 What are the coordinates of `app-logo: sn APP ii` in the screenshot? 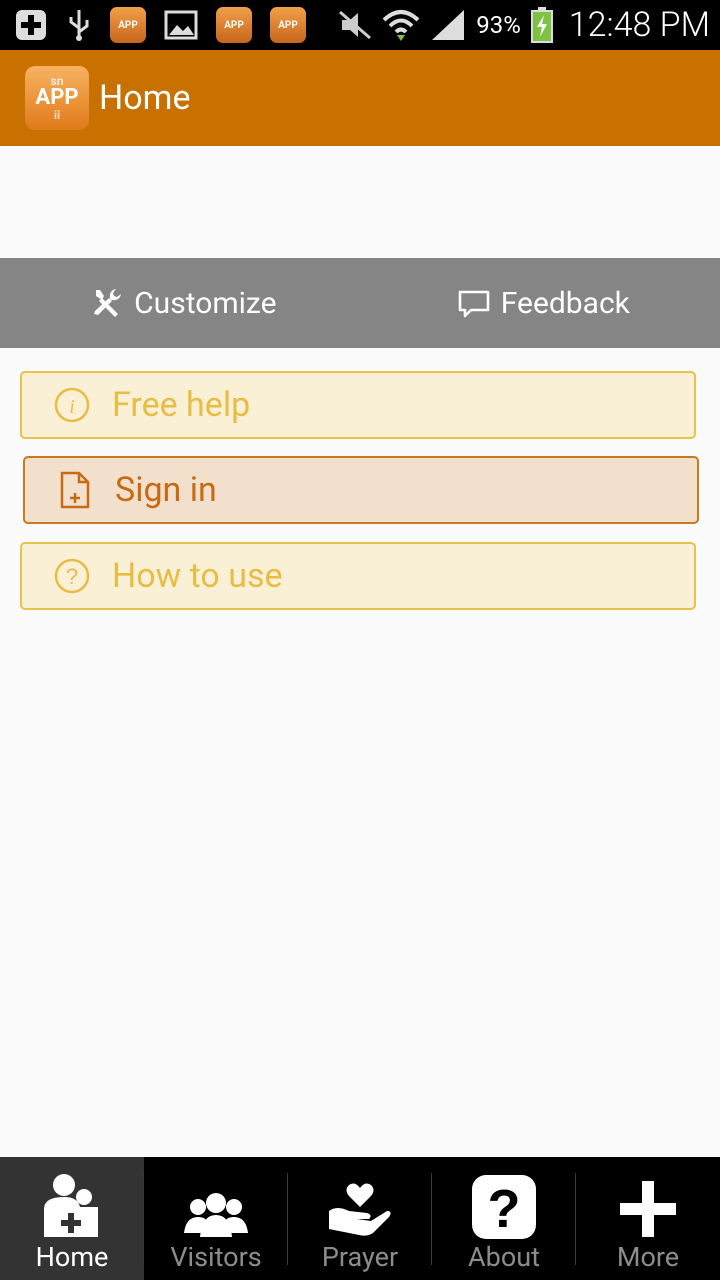 It's located at (57, 98).